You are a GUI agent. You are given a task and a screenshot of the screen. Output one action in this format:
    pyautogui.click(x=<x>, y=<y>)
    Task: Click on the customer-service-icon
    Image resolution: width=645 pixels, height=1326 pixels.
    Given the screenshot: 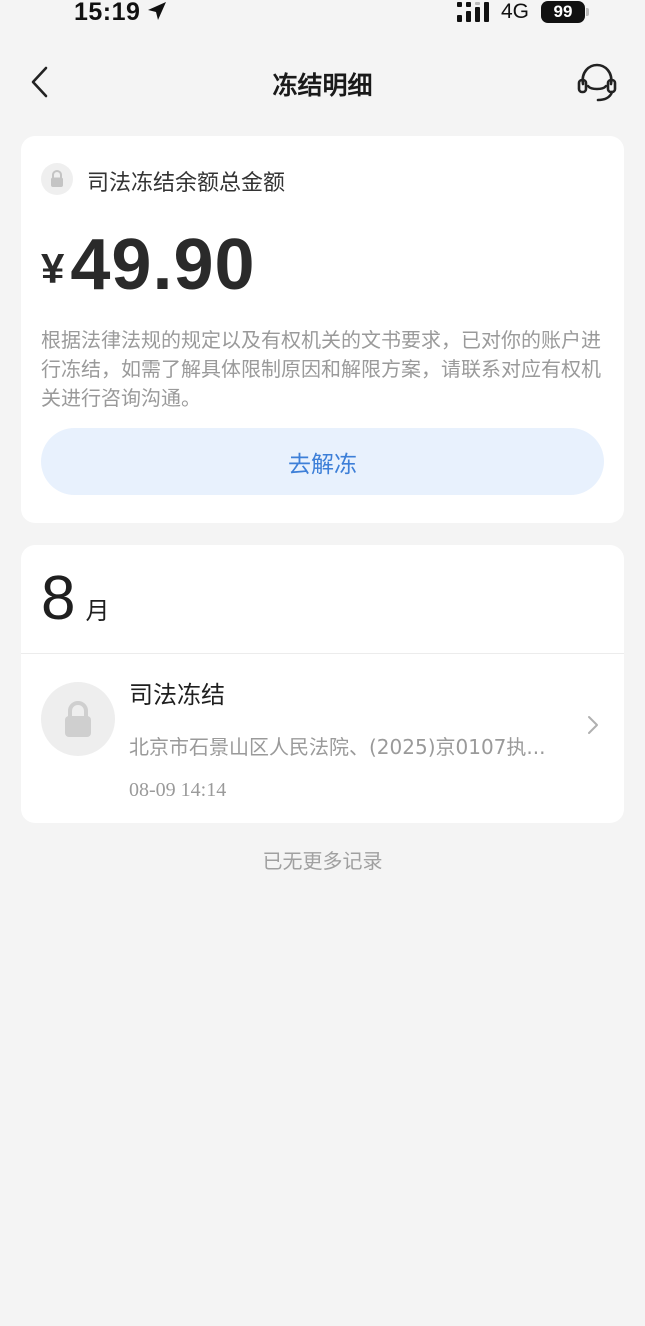 What is the action you would take?
    pyautogui.click(x=597, y=82)
    